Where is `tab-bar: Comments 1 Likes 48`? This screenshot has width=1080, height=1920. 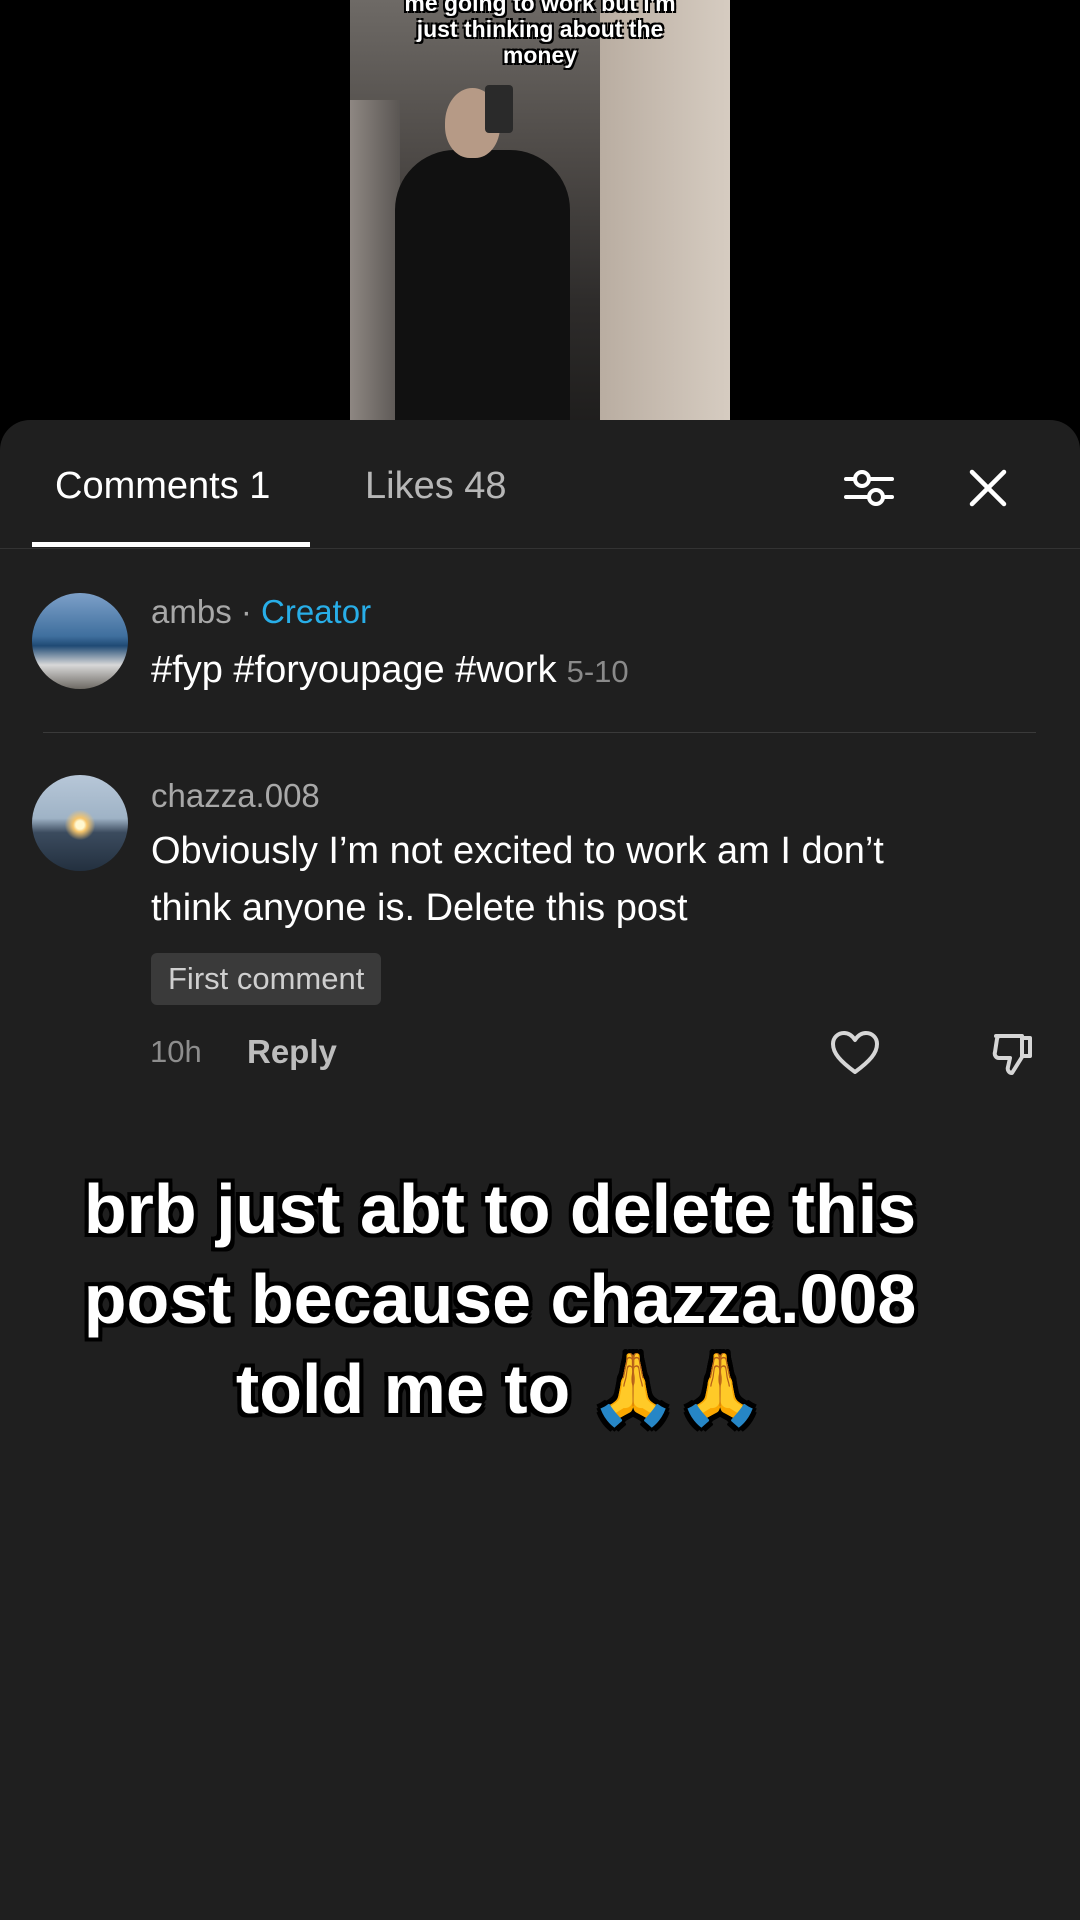 tab-bar: Comments 1 Likes 48 is located at coordinates (540, 484).